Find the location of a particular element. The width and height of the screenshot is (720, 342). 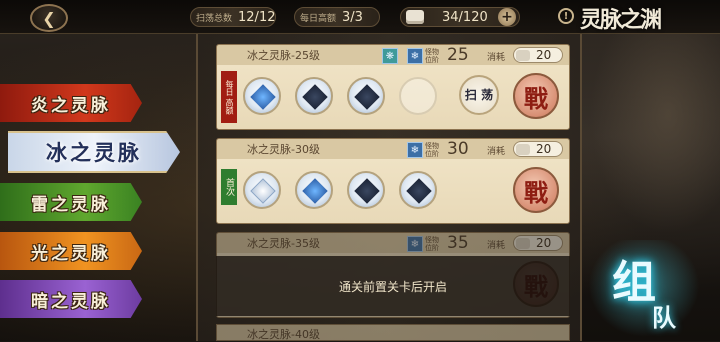

team-button-label: 组 is located at coordinates (634, 278).